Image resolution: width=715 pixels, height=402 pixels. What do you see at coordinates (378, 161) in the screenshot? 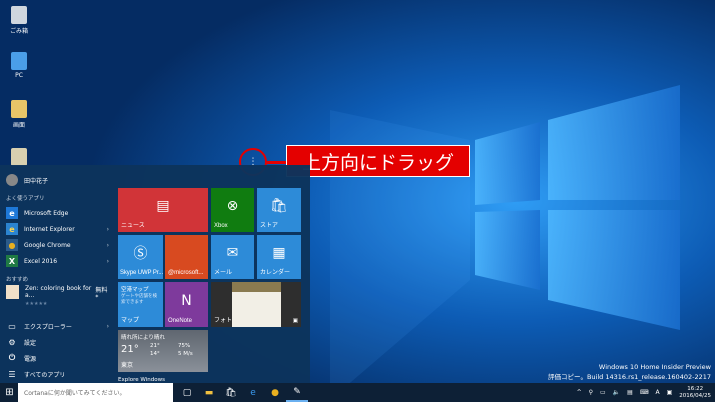
I see `callout-drag-up: 上方向にドラッグ` at bounding box center [378, 161].